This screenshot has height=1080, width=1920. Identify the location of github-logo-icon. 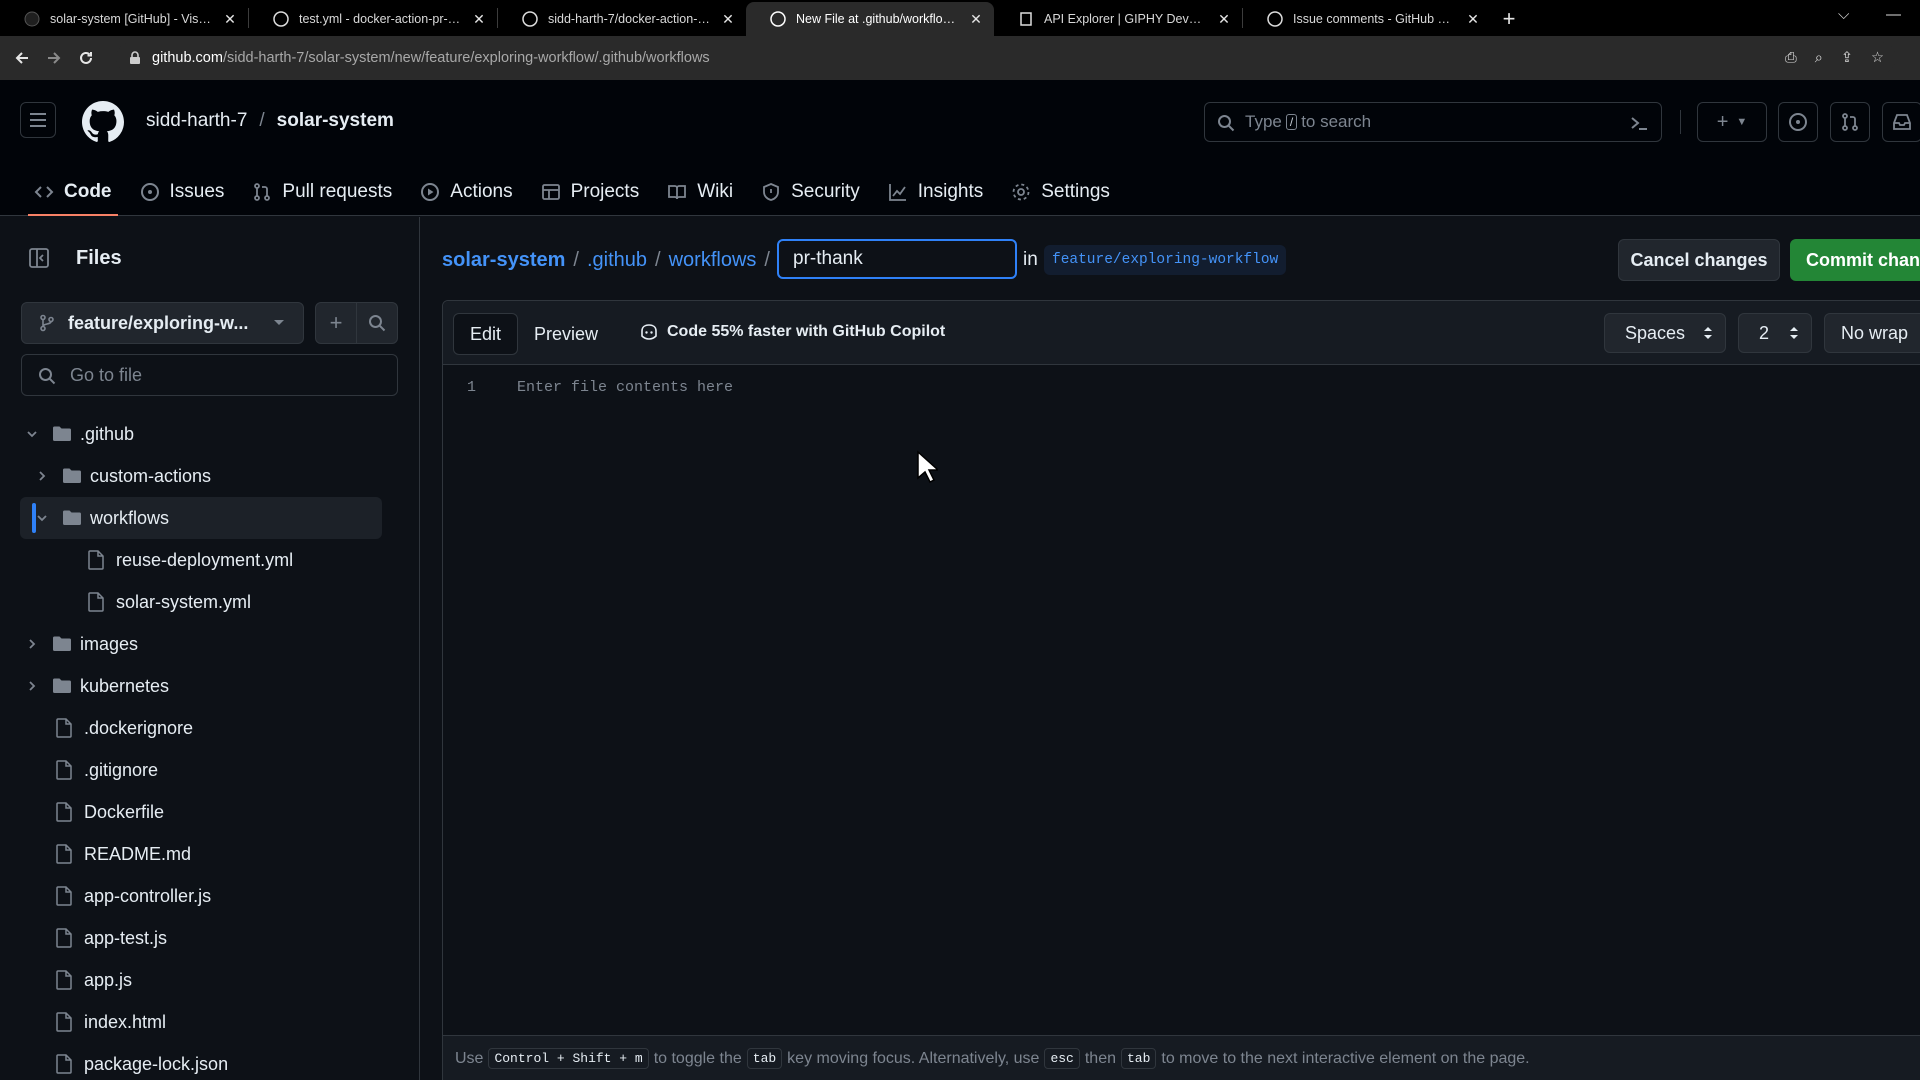
(103, 122).